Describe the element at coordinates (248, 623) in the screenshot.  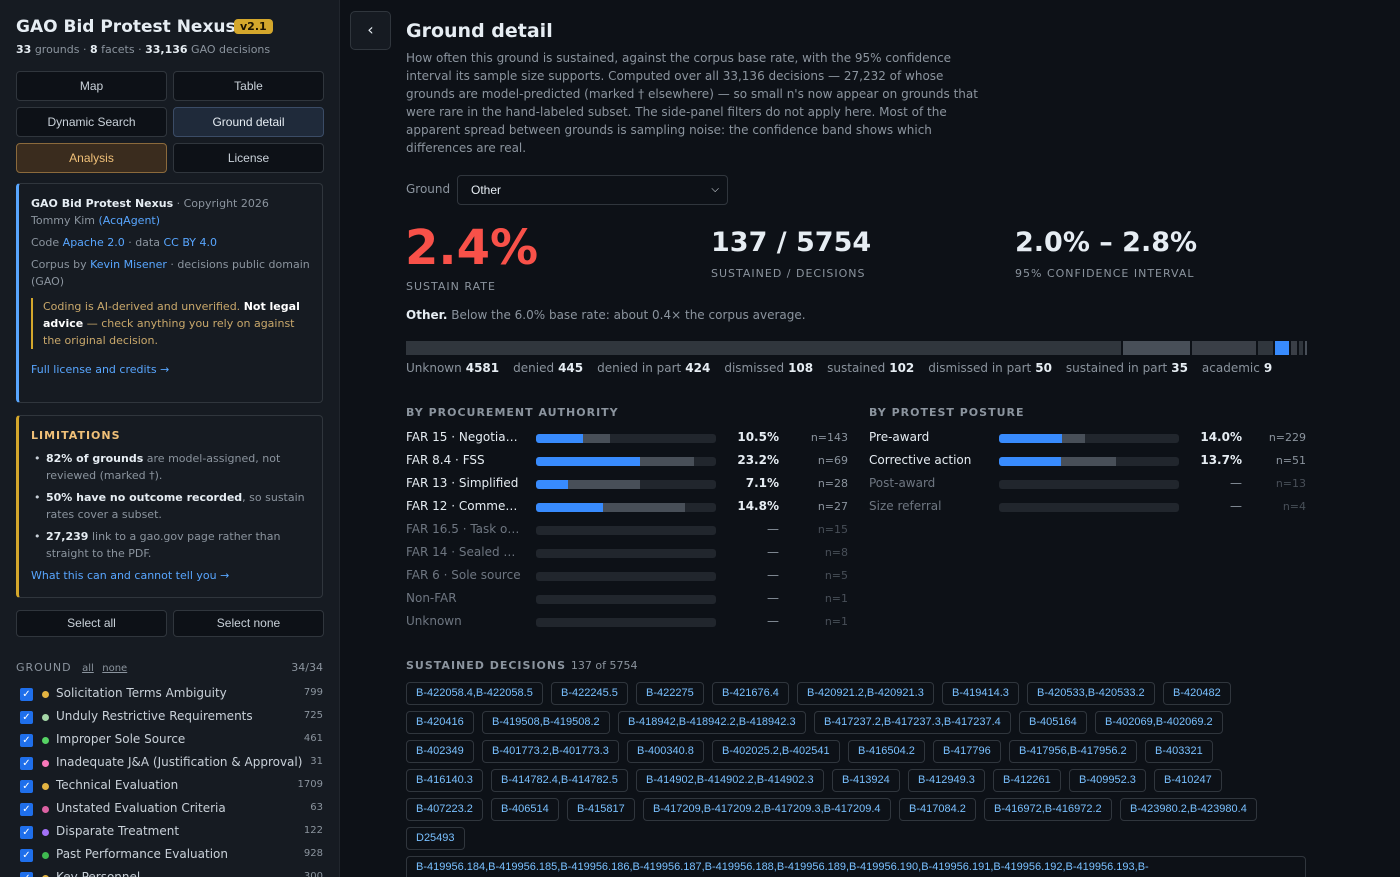
I see `select-none-button: Select none` at that location.